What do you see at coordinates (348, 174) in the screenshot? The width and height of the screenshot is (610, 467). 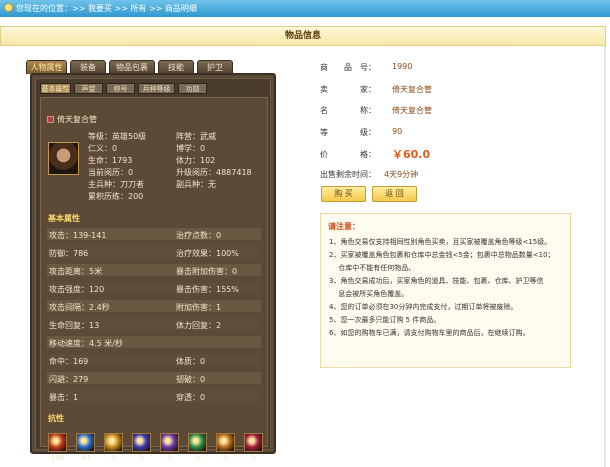 I see `label-remaining-time: 出售剩余时间：` at bounding box center [348, 174].